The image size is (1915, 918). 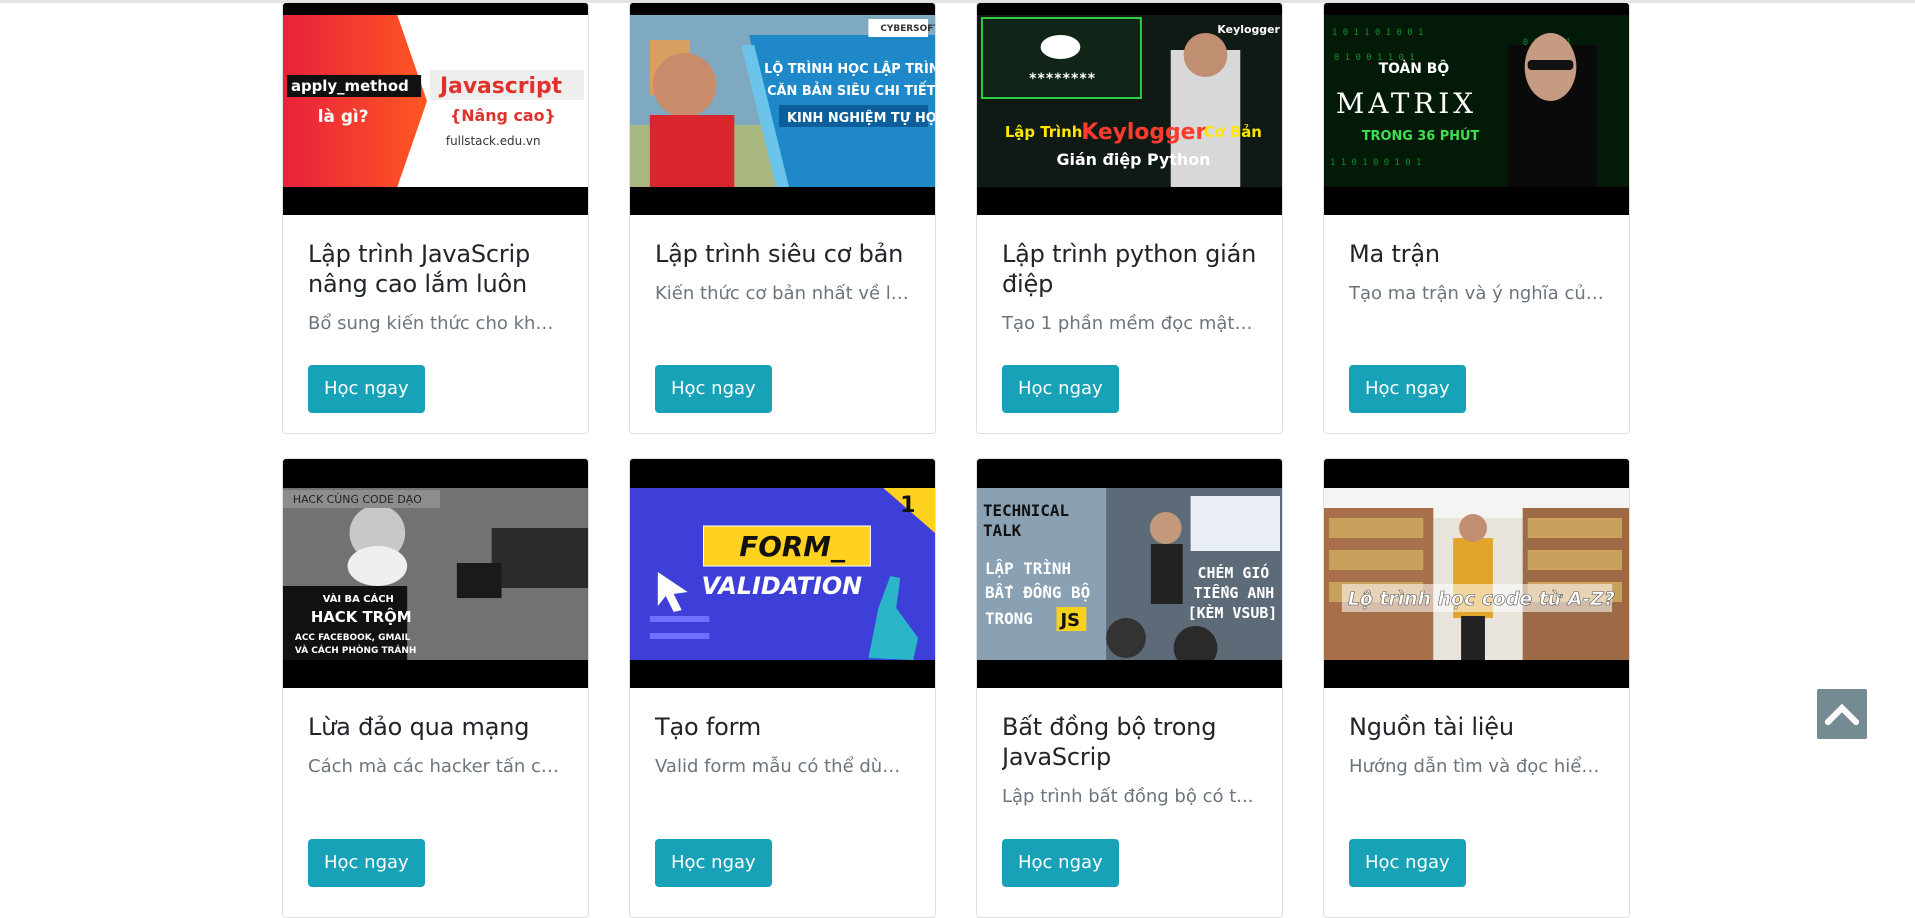 What do you see at coordinates (708, 727) in the screenshot?
I see `course-title: Tạo form` at bounding box center [708, 727].